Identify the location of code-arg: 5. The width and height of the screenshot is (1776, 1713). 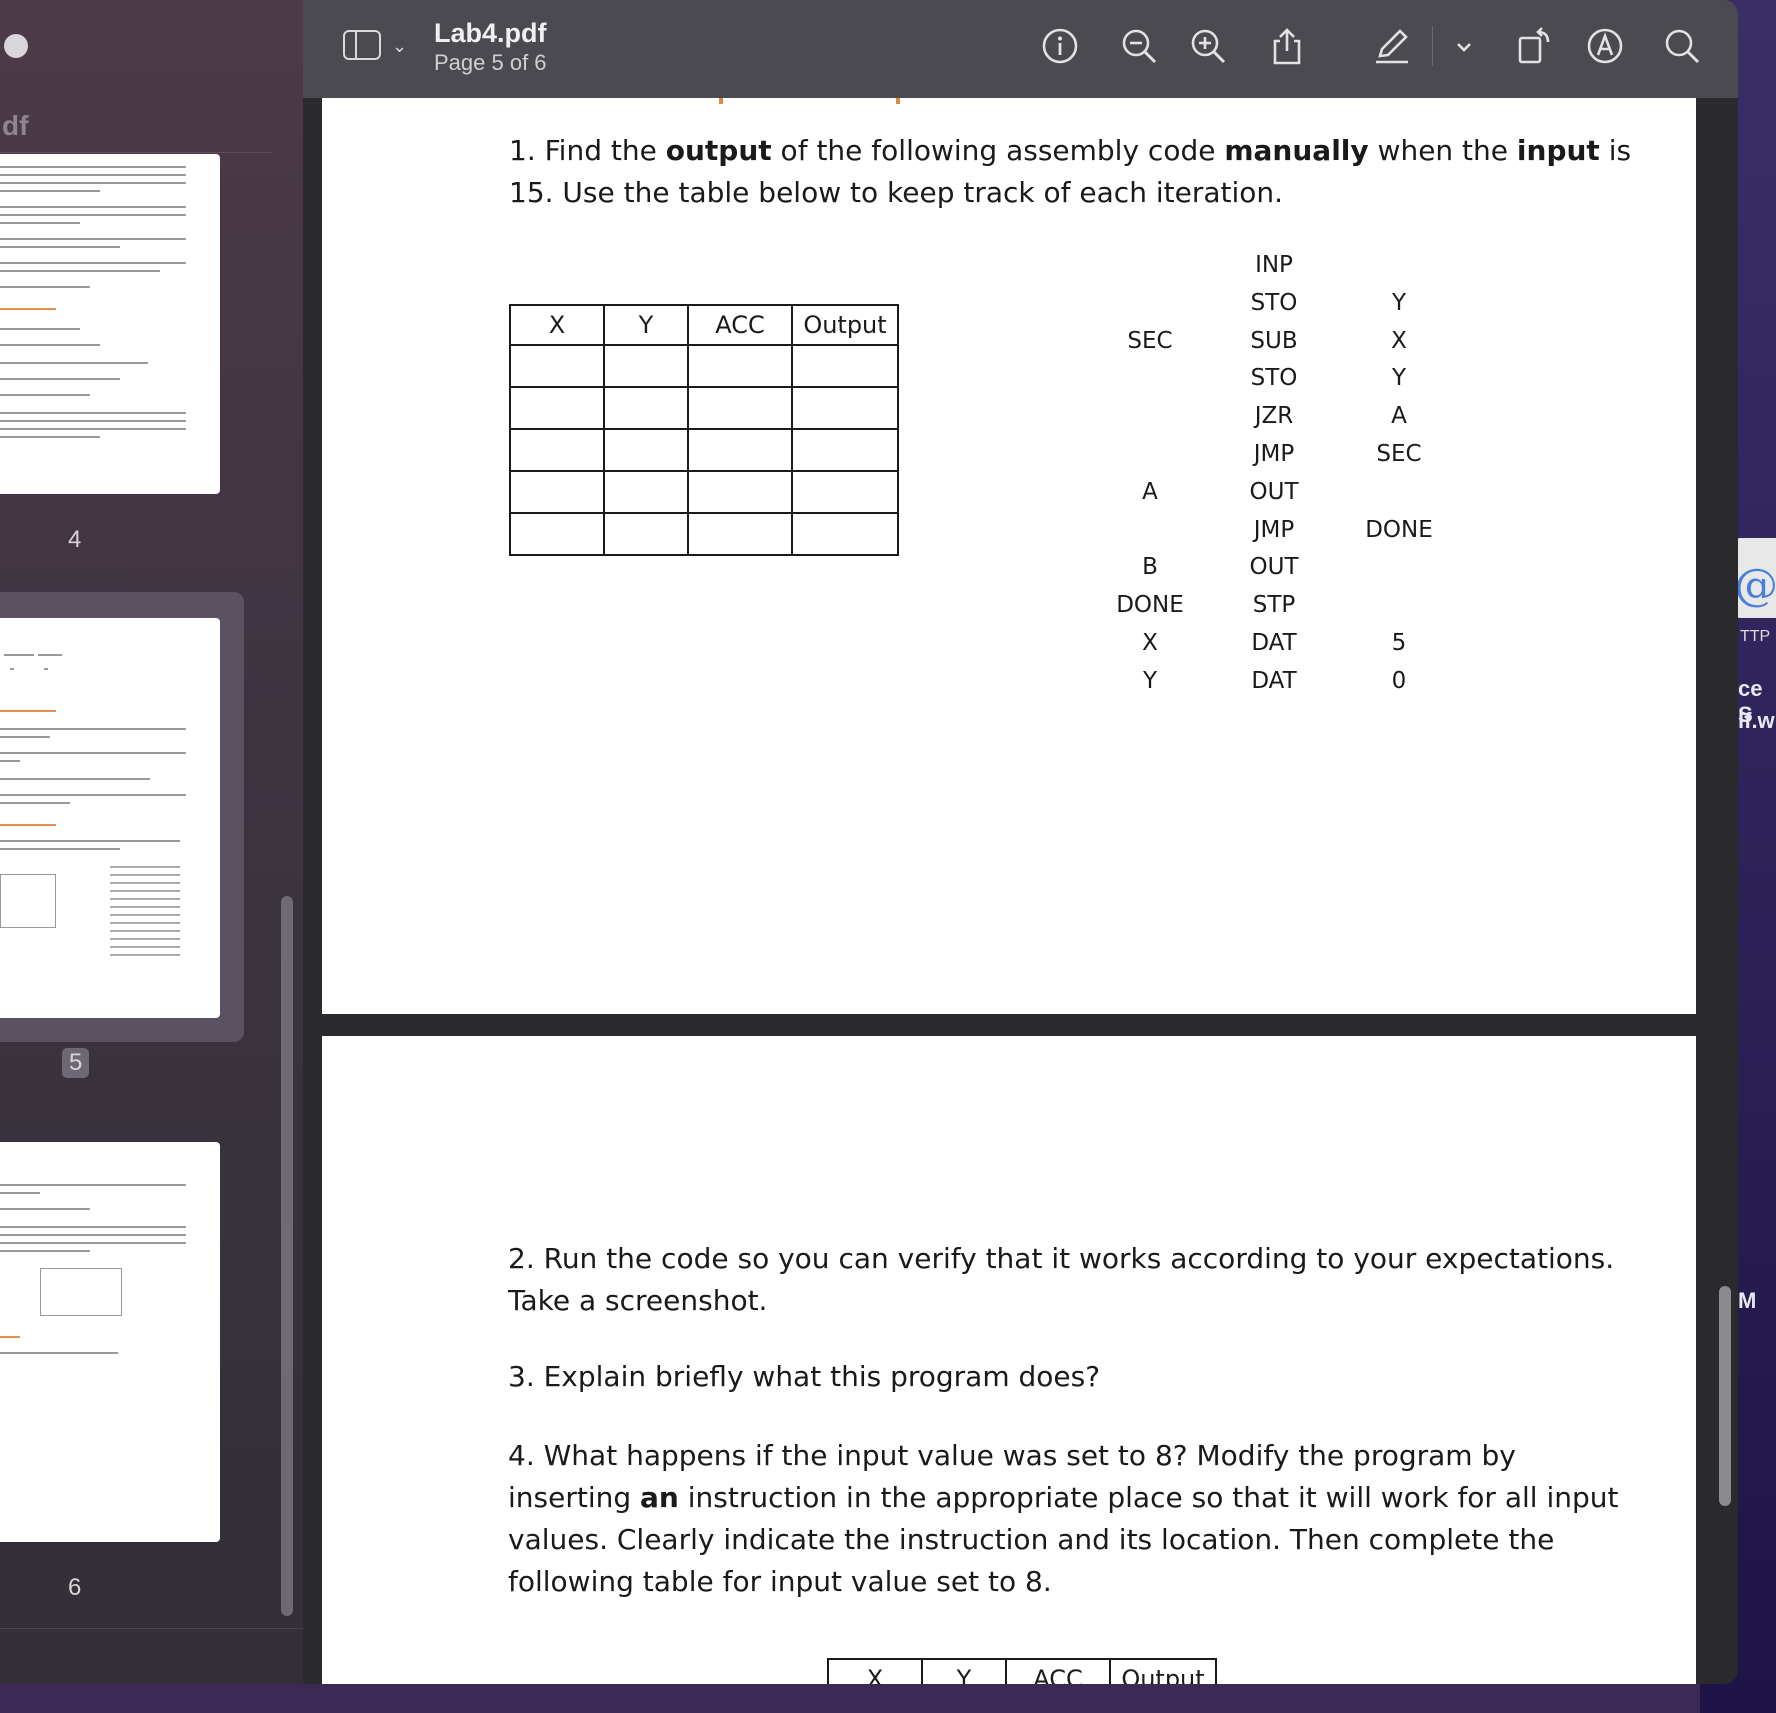
(1399, 643).